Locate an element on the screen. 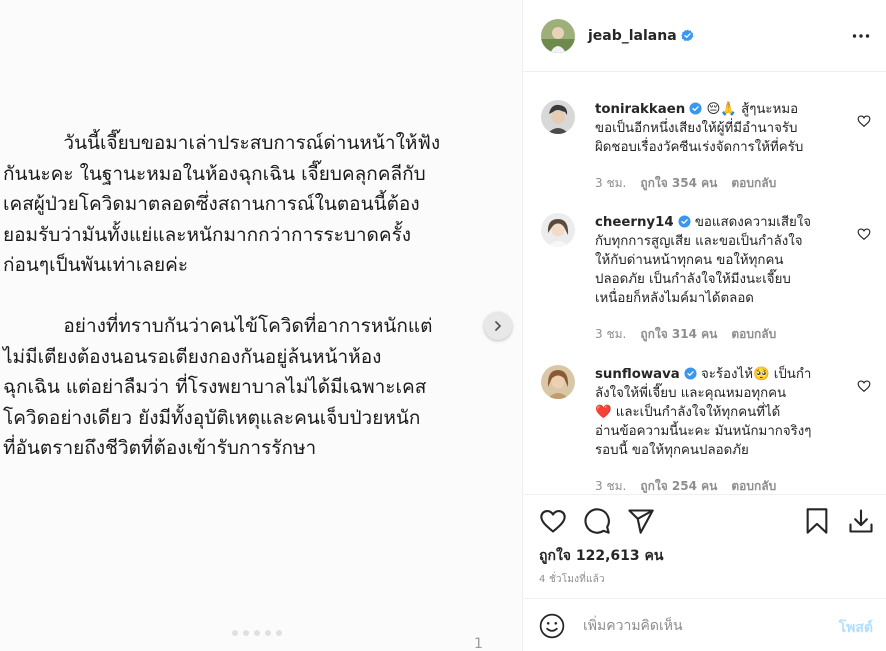 Image resolution: width=886 pixels, height=651 pixels. comment-input is located at coordinates (698, 626).